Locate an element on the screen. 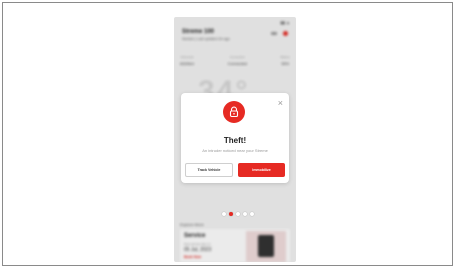  modal-title: Theft! is located at coordinates (235, 140).